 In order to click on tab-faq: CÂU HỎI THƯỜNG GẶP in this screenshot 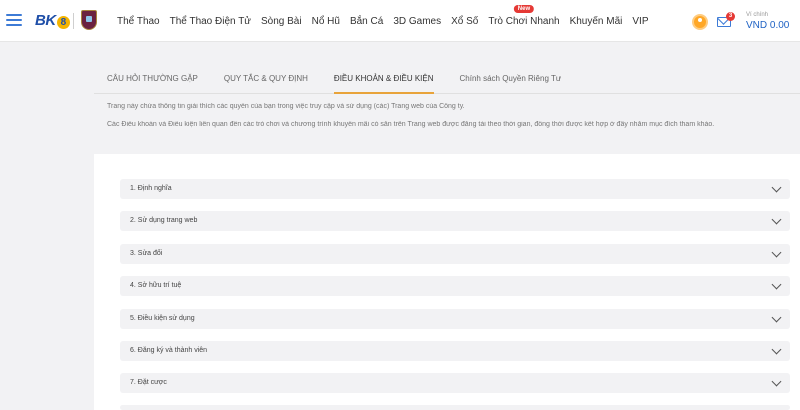, I will do `click(152, 78)`.